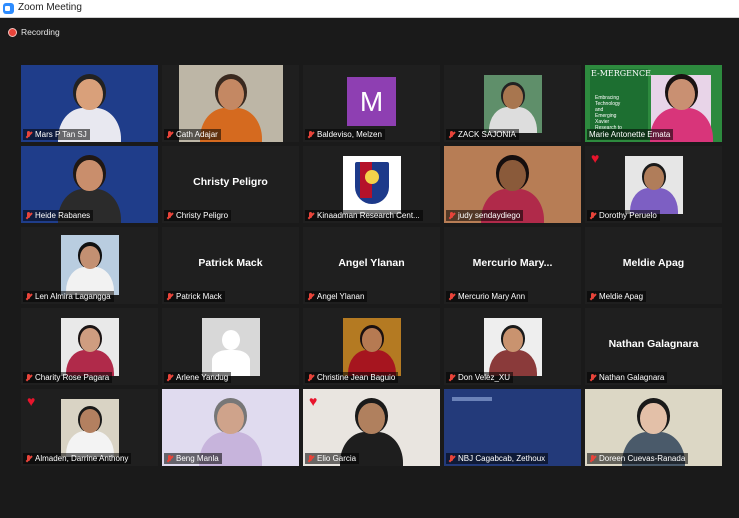 This screenshot has width=739, height=518. I want to click on participant-tile: NBJ Cagabcab, Zethoux, so click(512, 427).